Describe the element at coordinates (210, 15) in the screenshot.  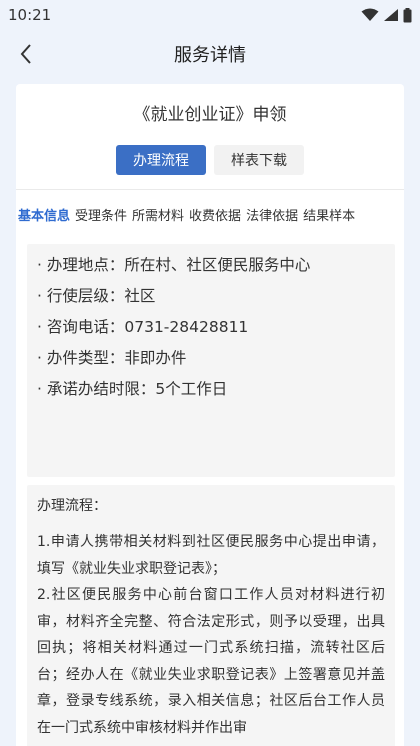
I see `status-bar: 10:21` at that location.